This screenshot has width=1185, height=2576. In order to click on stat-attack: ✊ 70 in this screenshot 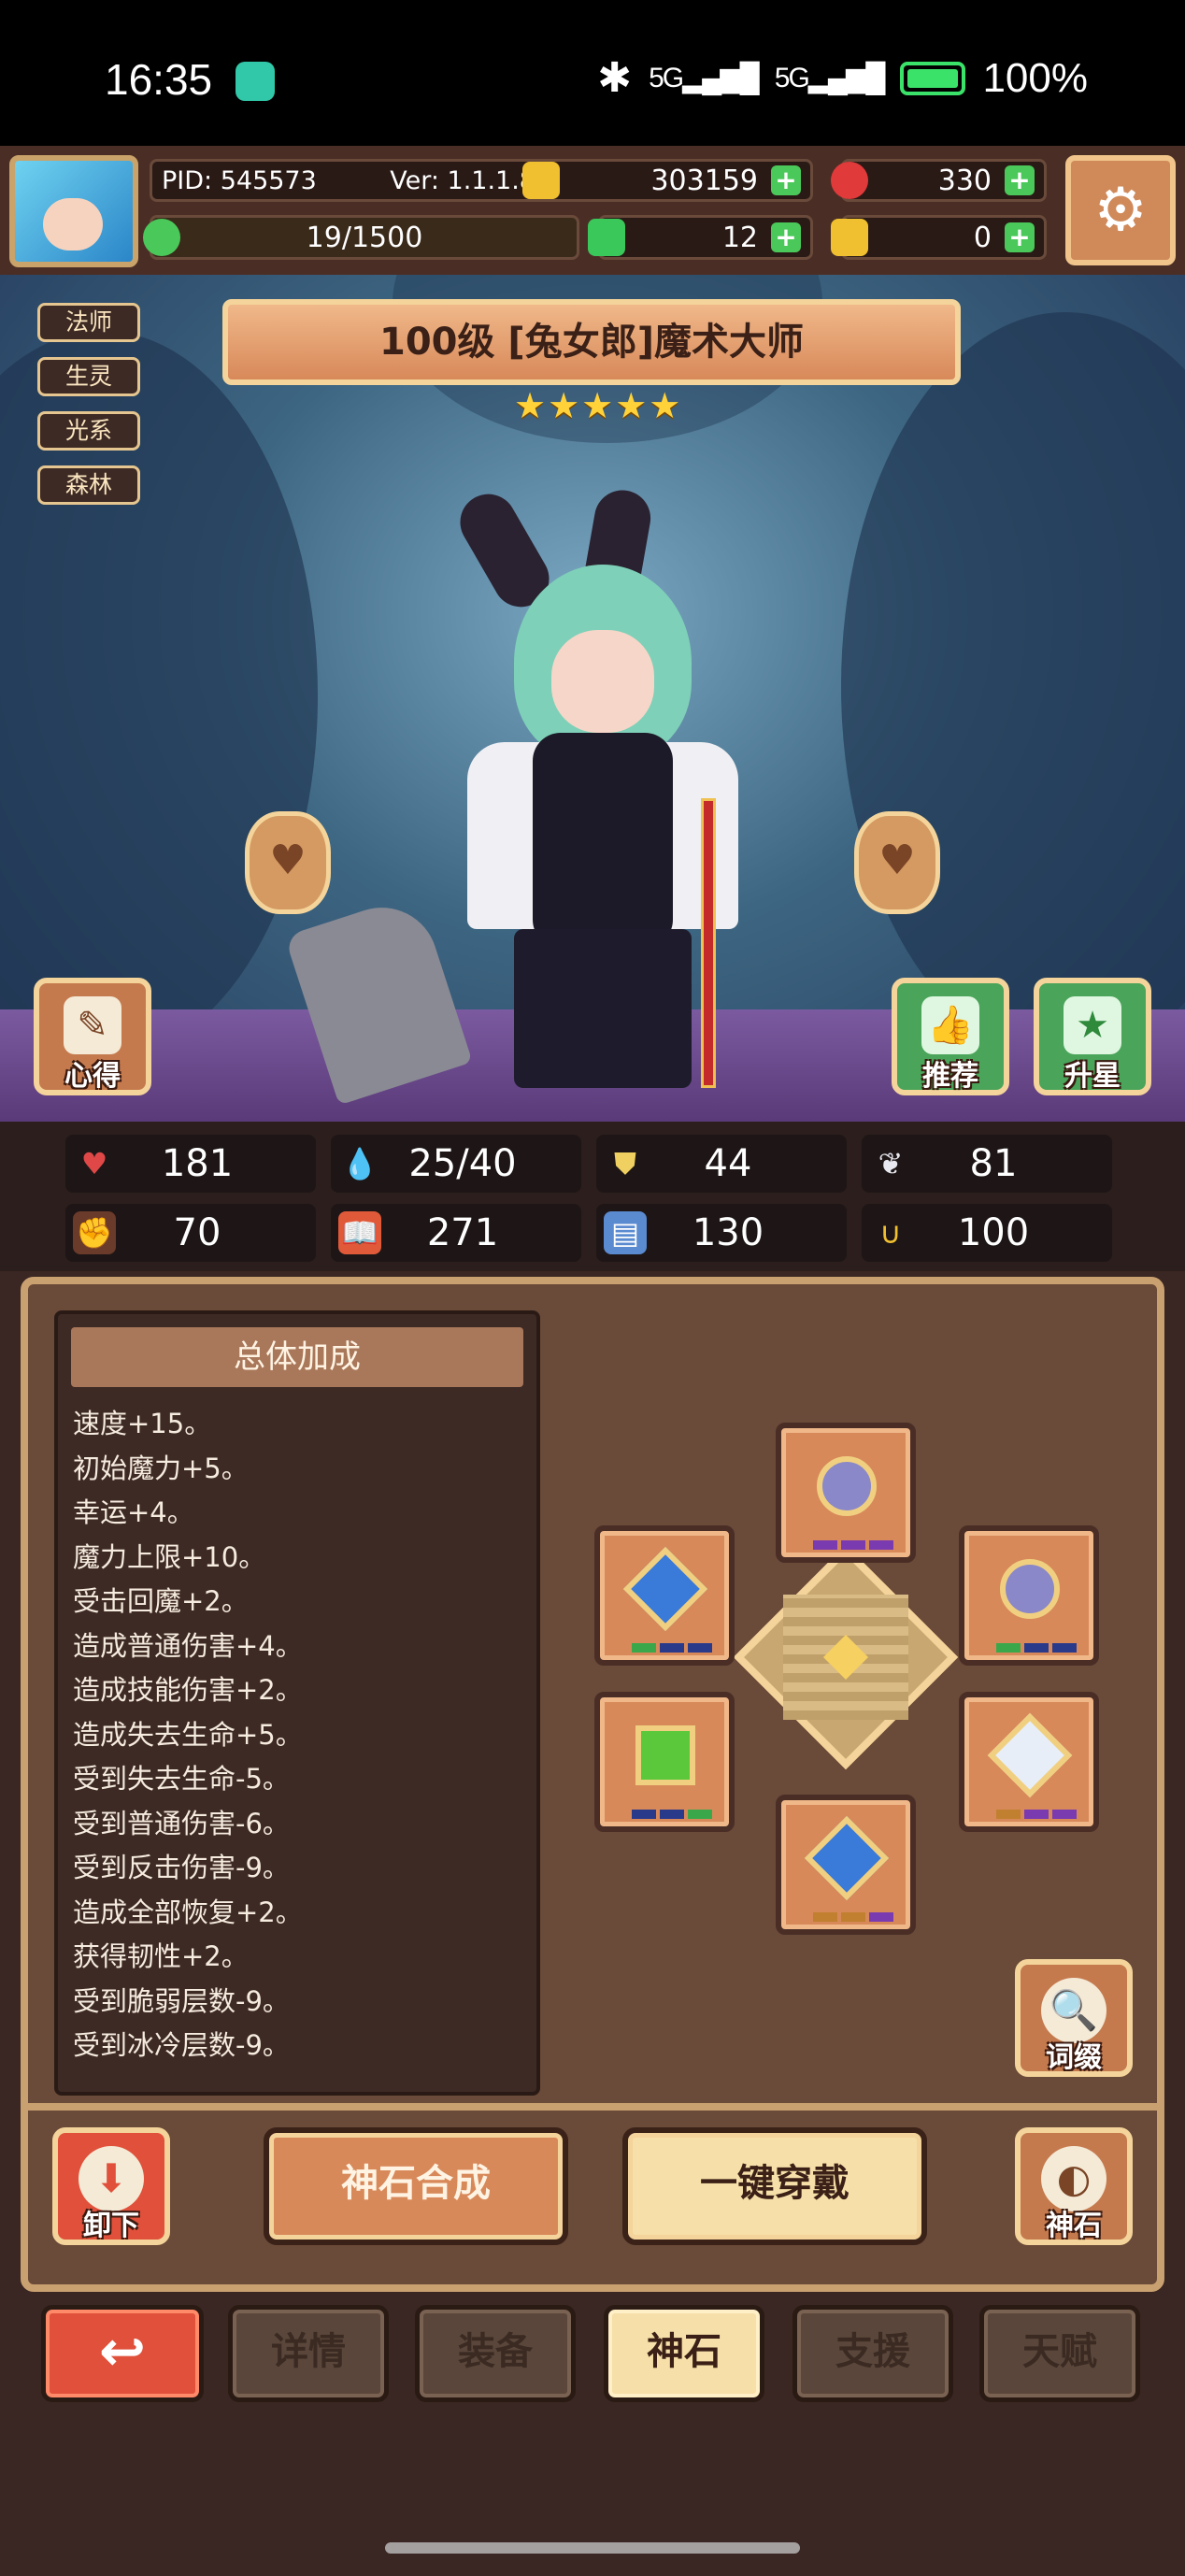, I will do `click(191, 1233)`.